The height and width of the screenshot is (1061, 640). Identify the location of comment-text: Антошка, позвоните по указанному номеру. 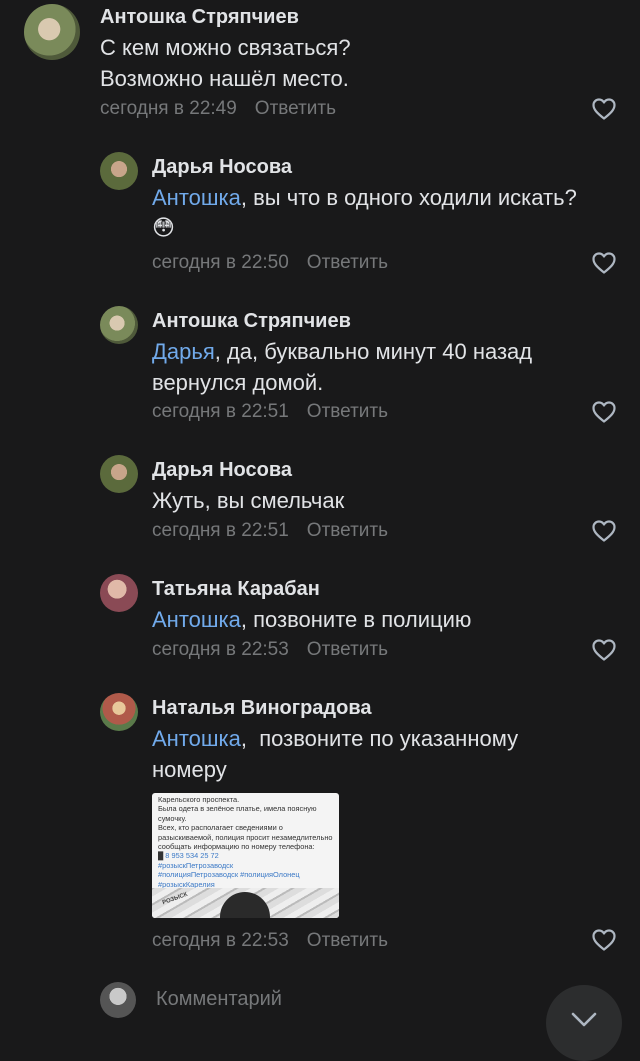
(362, 754).